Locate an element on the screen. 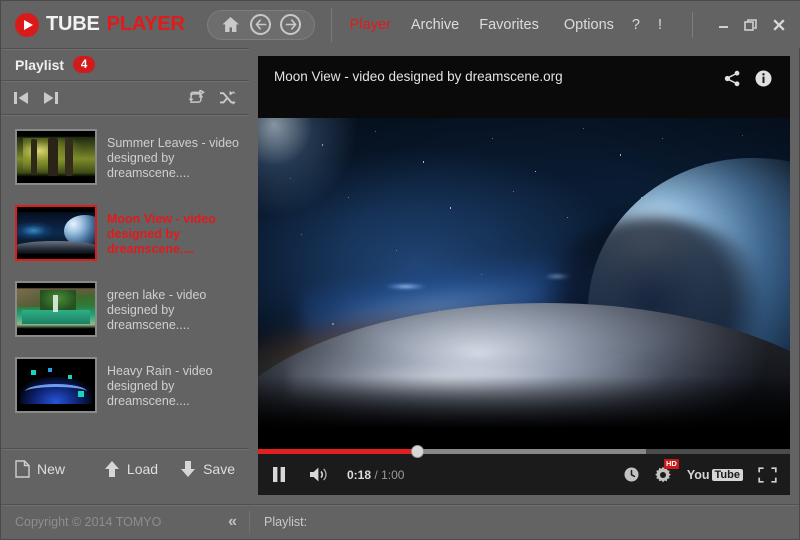 This screenshot has height=540, width=800. options-button: Options is located at coordinates (589, 25).